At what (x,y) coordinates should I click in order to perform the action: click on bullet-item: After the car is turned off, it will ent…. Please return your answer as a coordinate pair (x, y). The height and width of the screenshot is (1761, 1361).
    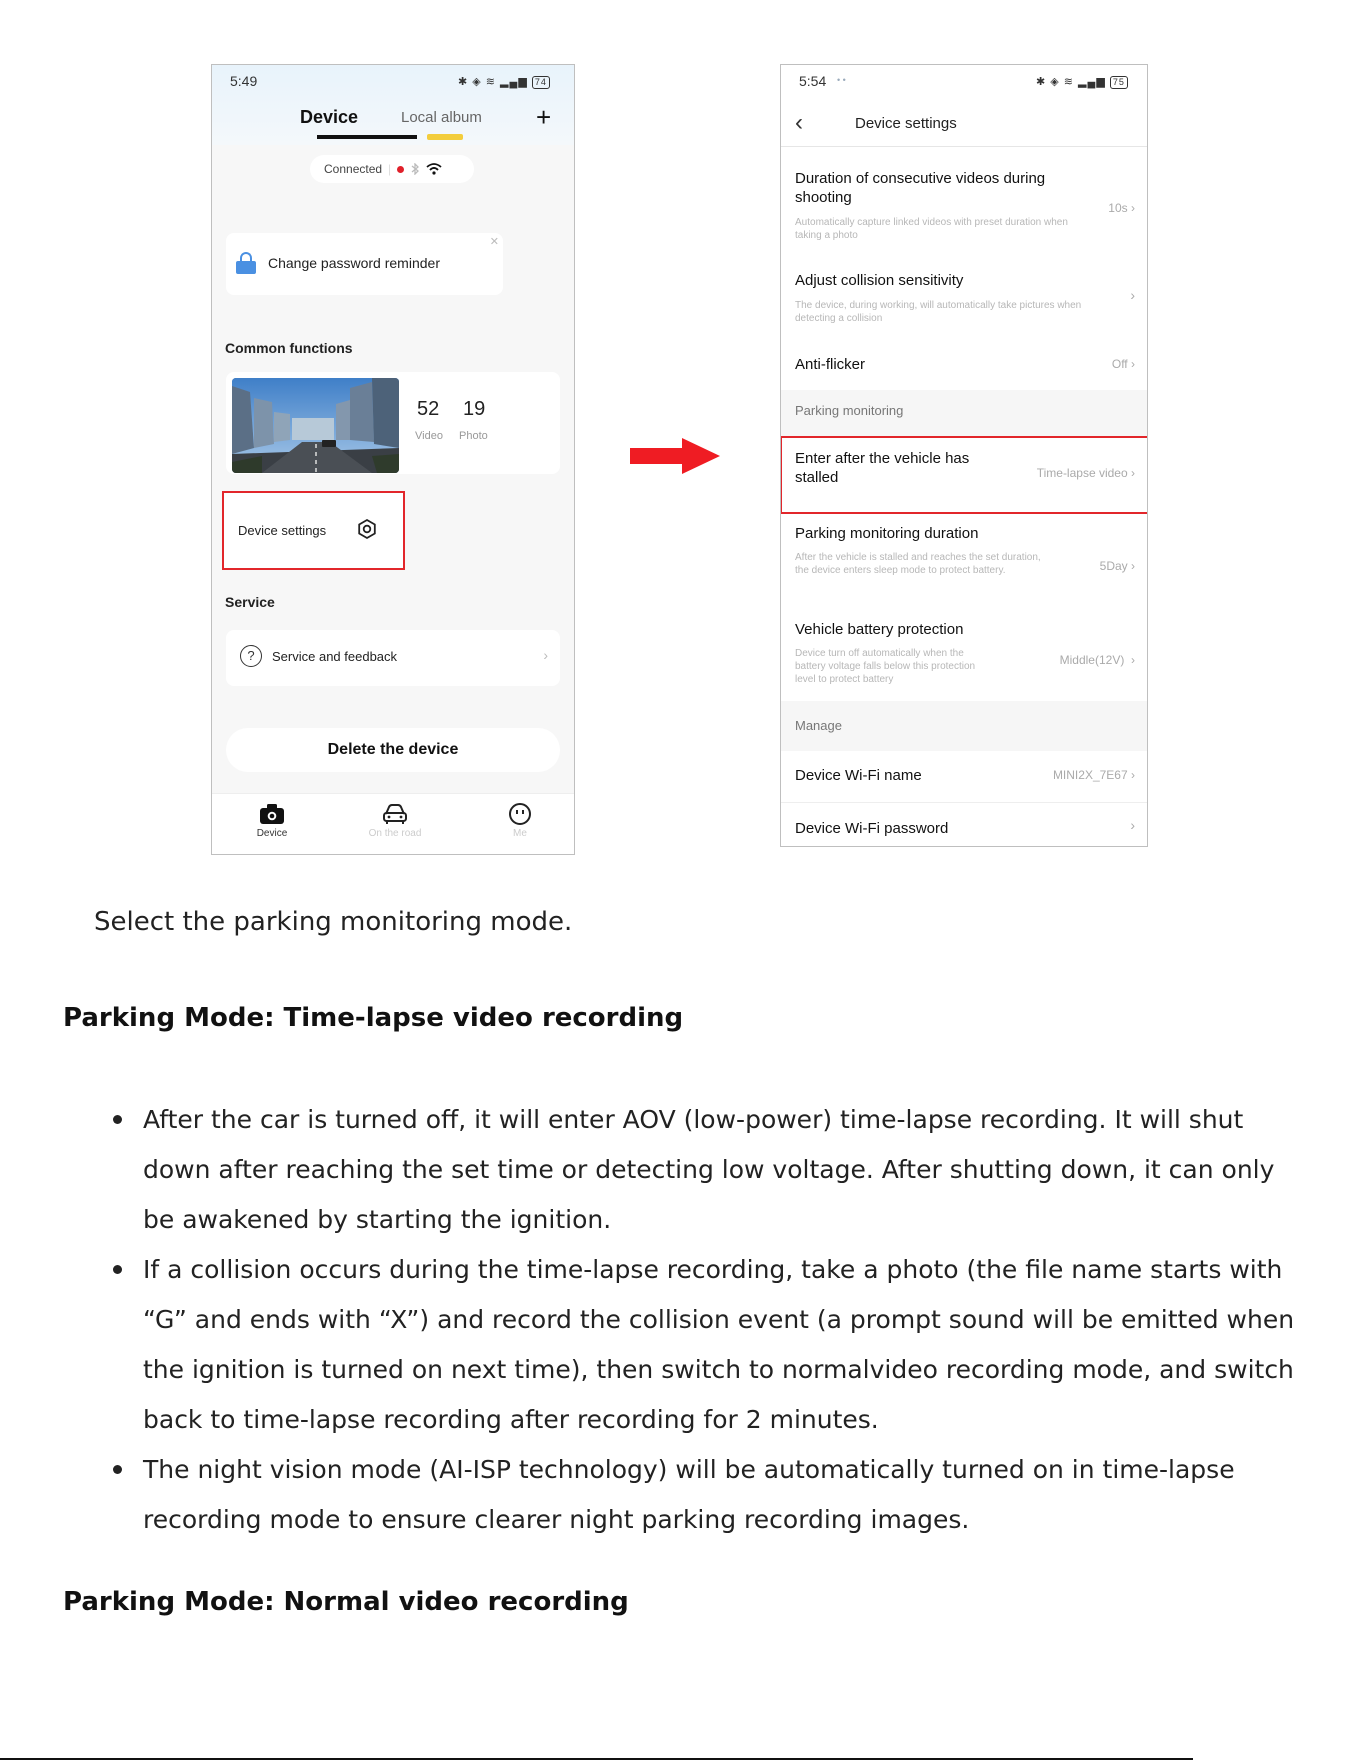
    Looking at the image, I should click on (700, 1170).